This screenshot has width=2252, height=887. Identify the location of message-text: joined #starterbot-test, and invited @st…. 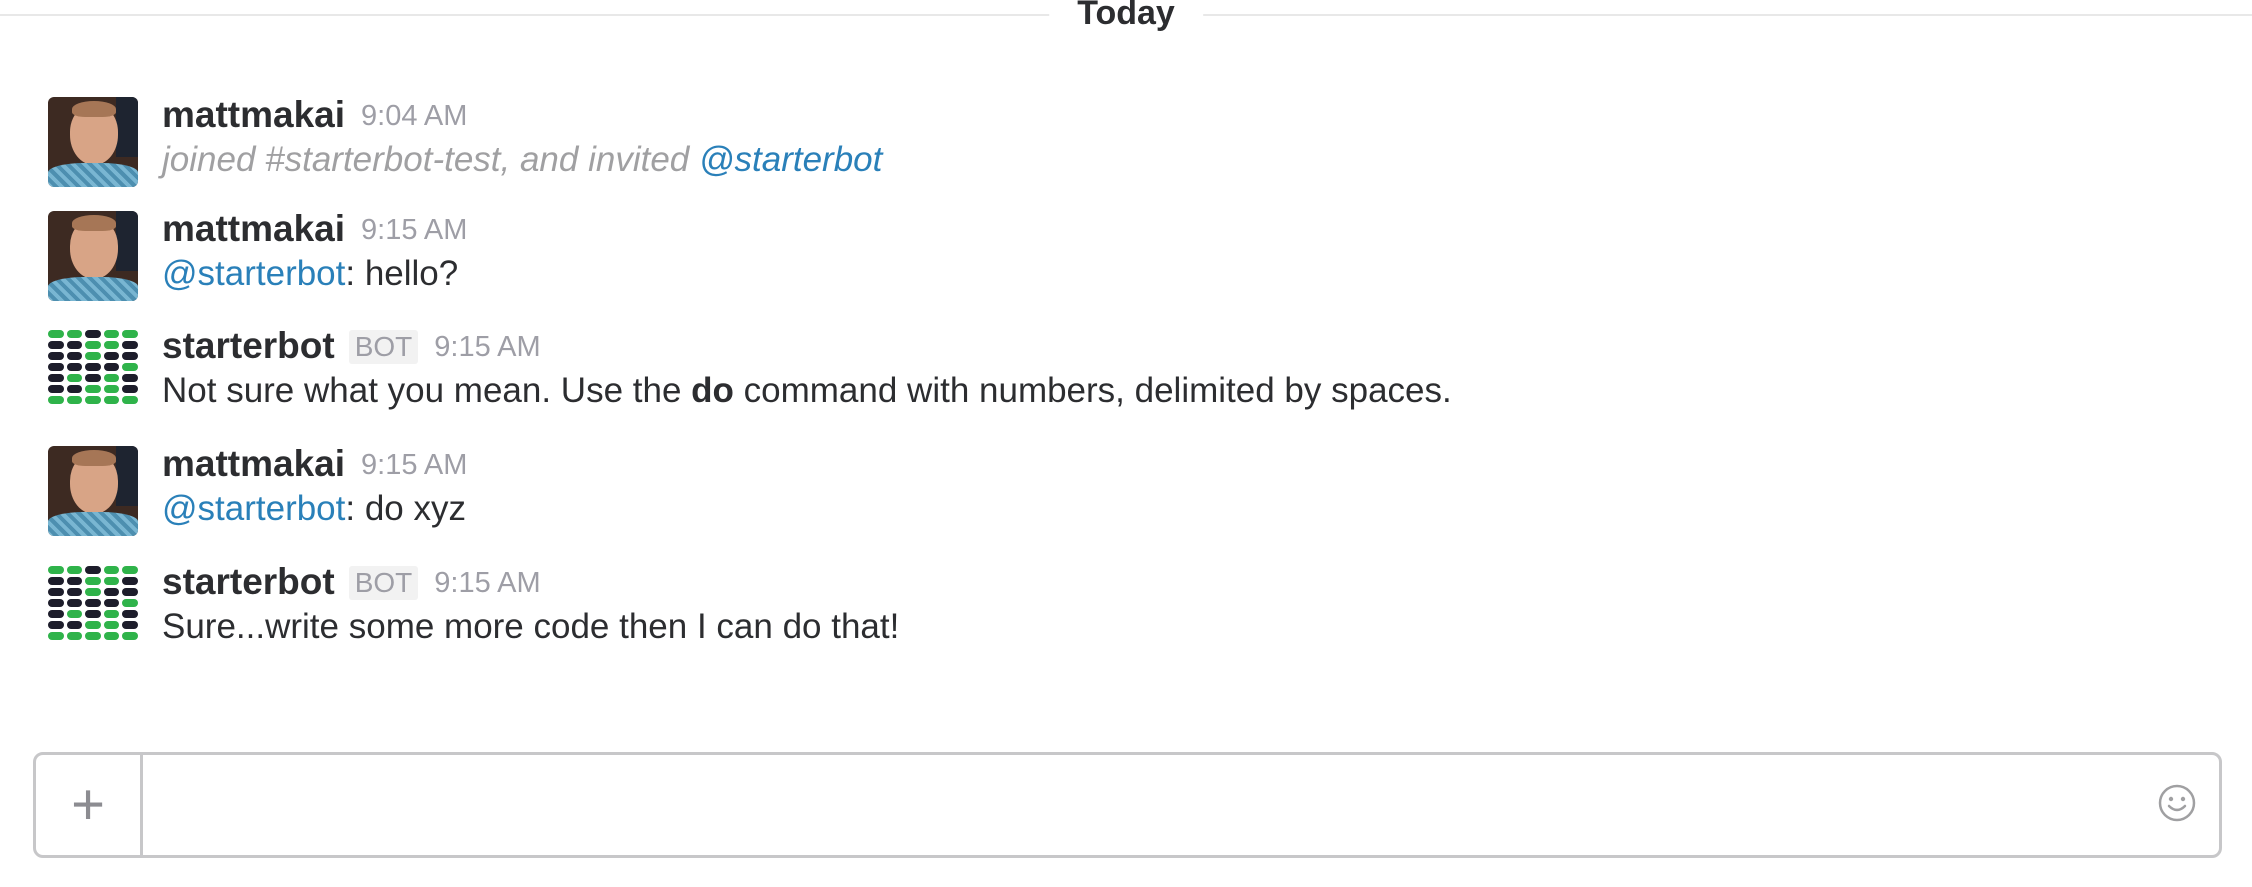
(522, 159).